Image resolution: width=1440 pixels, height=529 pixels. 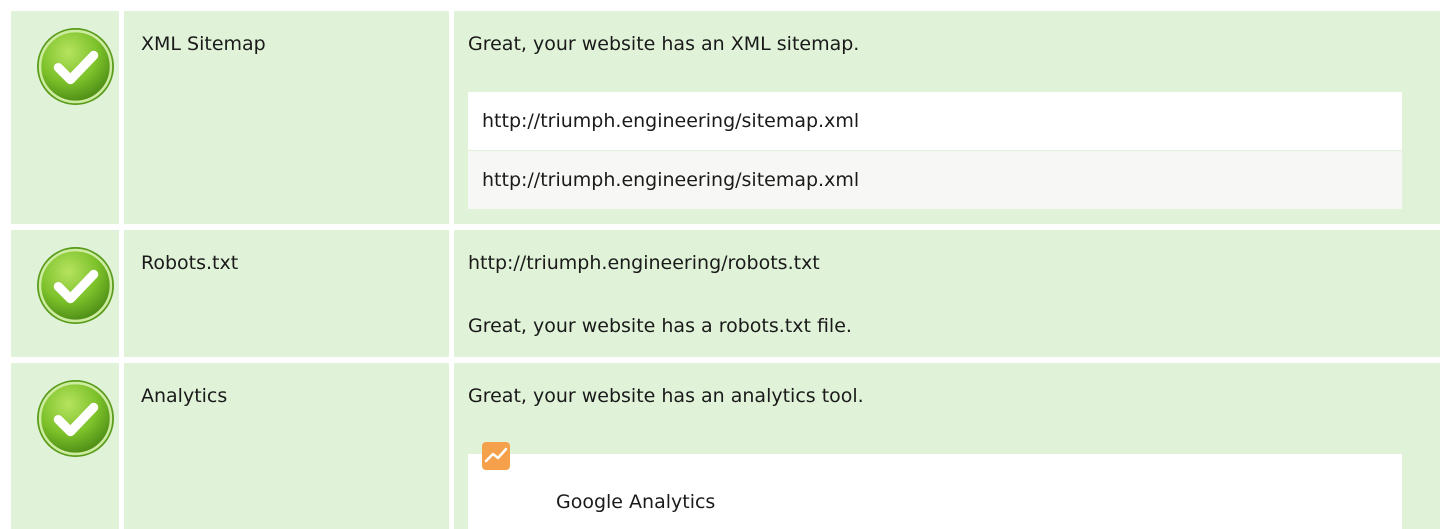 I want to click on analytics-tool-name: Google Analytics, so click(x=636, y=502).